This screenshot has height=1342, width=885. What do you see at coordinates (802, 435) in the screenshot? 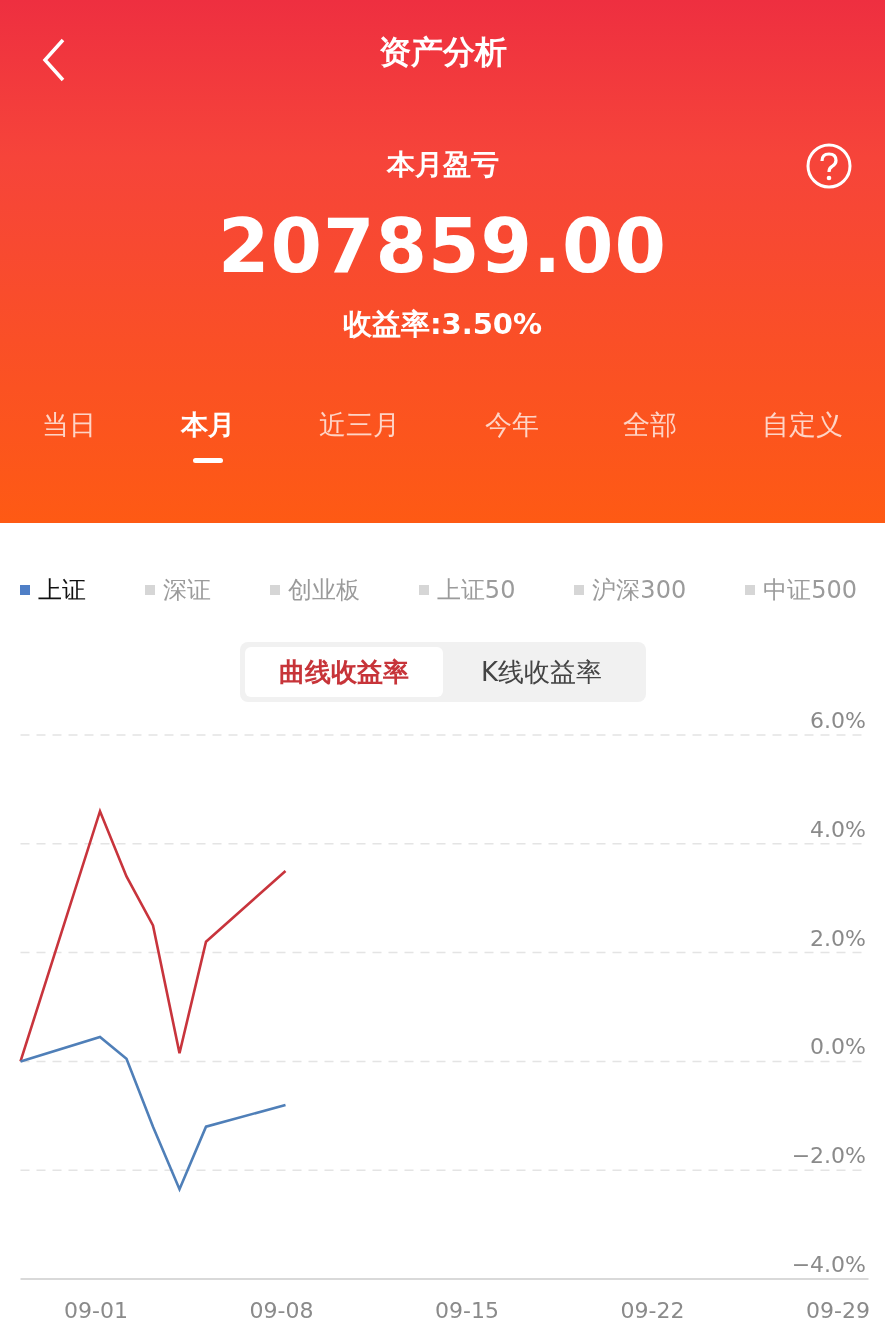
I see `period-tab: 自定义` at bounding box center [802, 435].